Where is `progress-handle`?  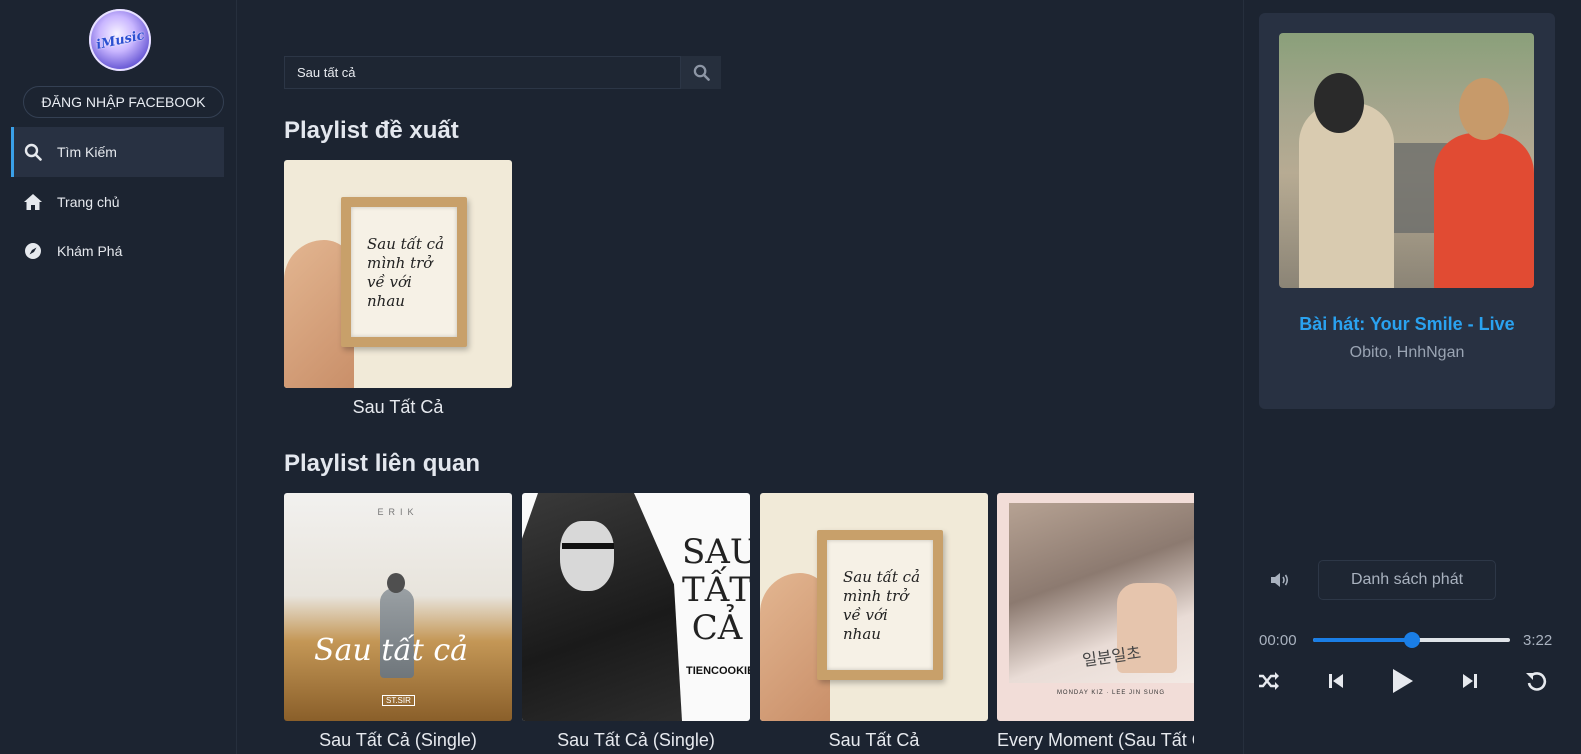 progress-handle is located at coordinates (1411, 640).